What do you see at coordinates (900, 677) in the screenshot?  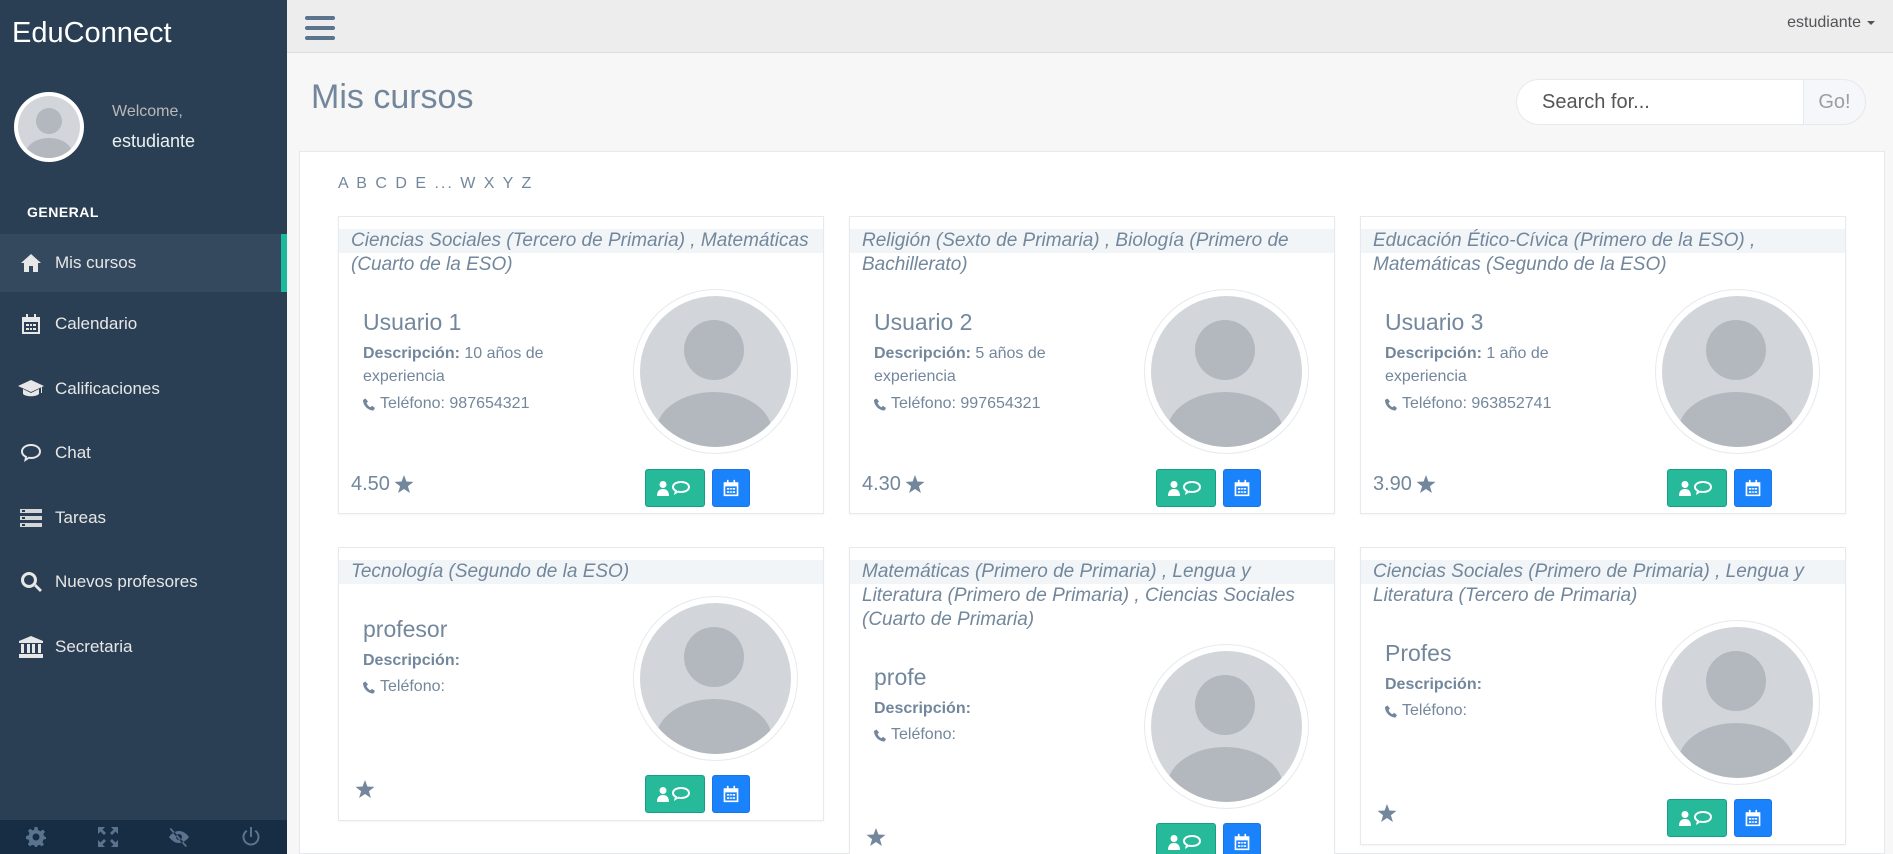 I see `teacher-name: profe` at bounding box center [900, 677].